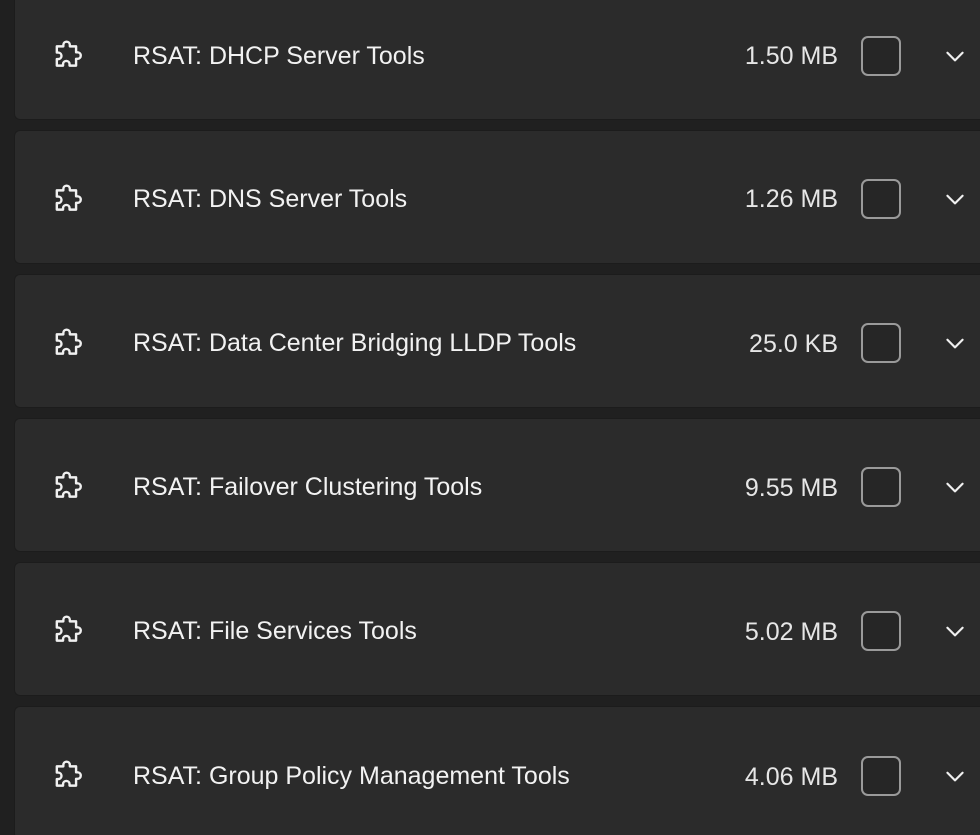 The width and height of the screenshot is (980, 835). What do you see at coordinates (791, 488) in the screenshot?
I see `feature-size: 9.55 MB` at bounding box center [791, 488].